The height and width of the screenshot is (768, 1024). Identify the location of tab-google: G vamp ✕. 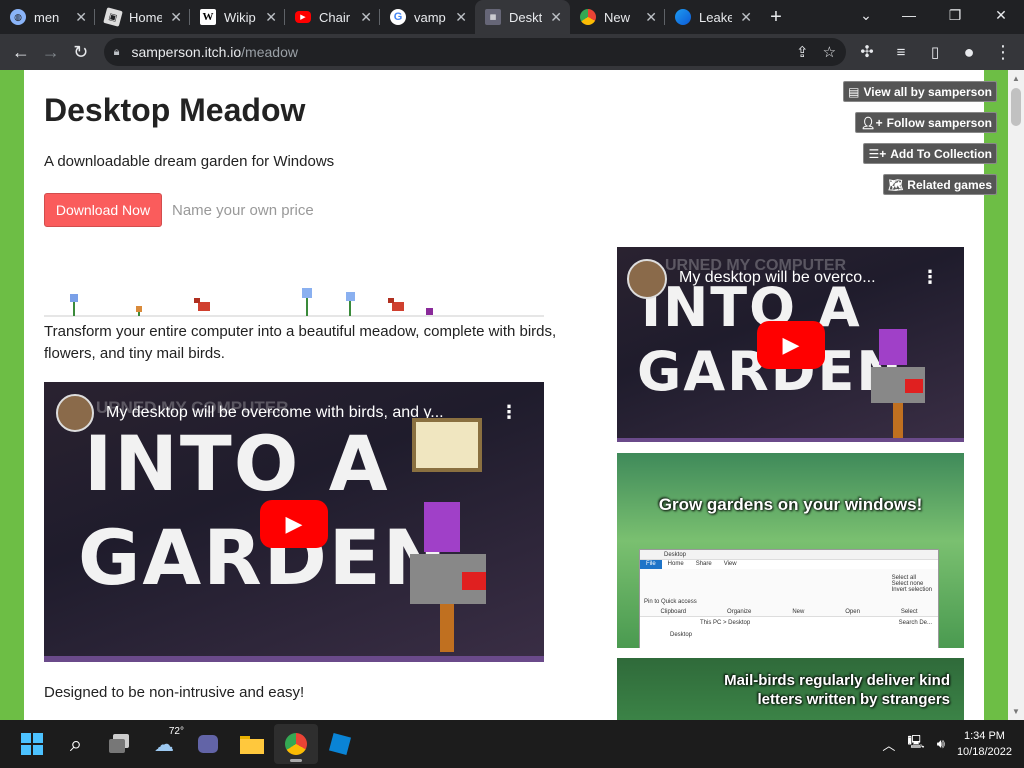
(427, 17).